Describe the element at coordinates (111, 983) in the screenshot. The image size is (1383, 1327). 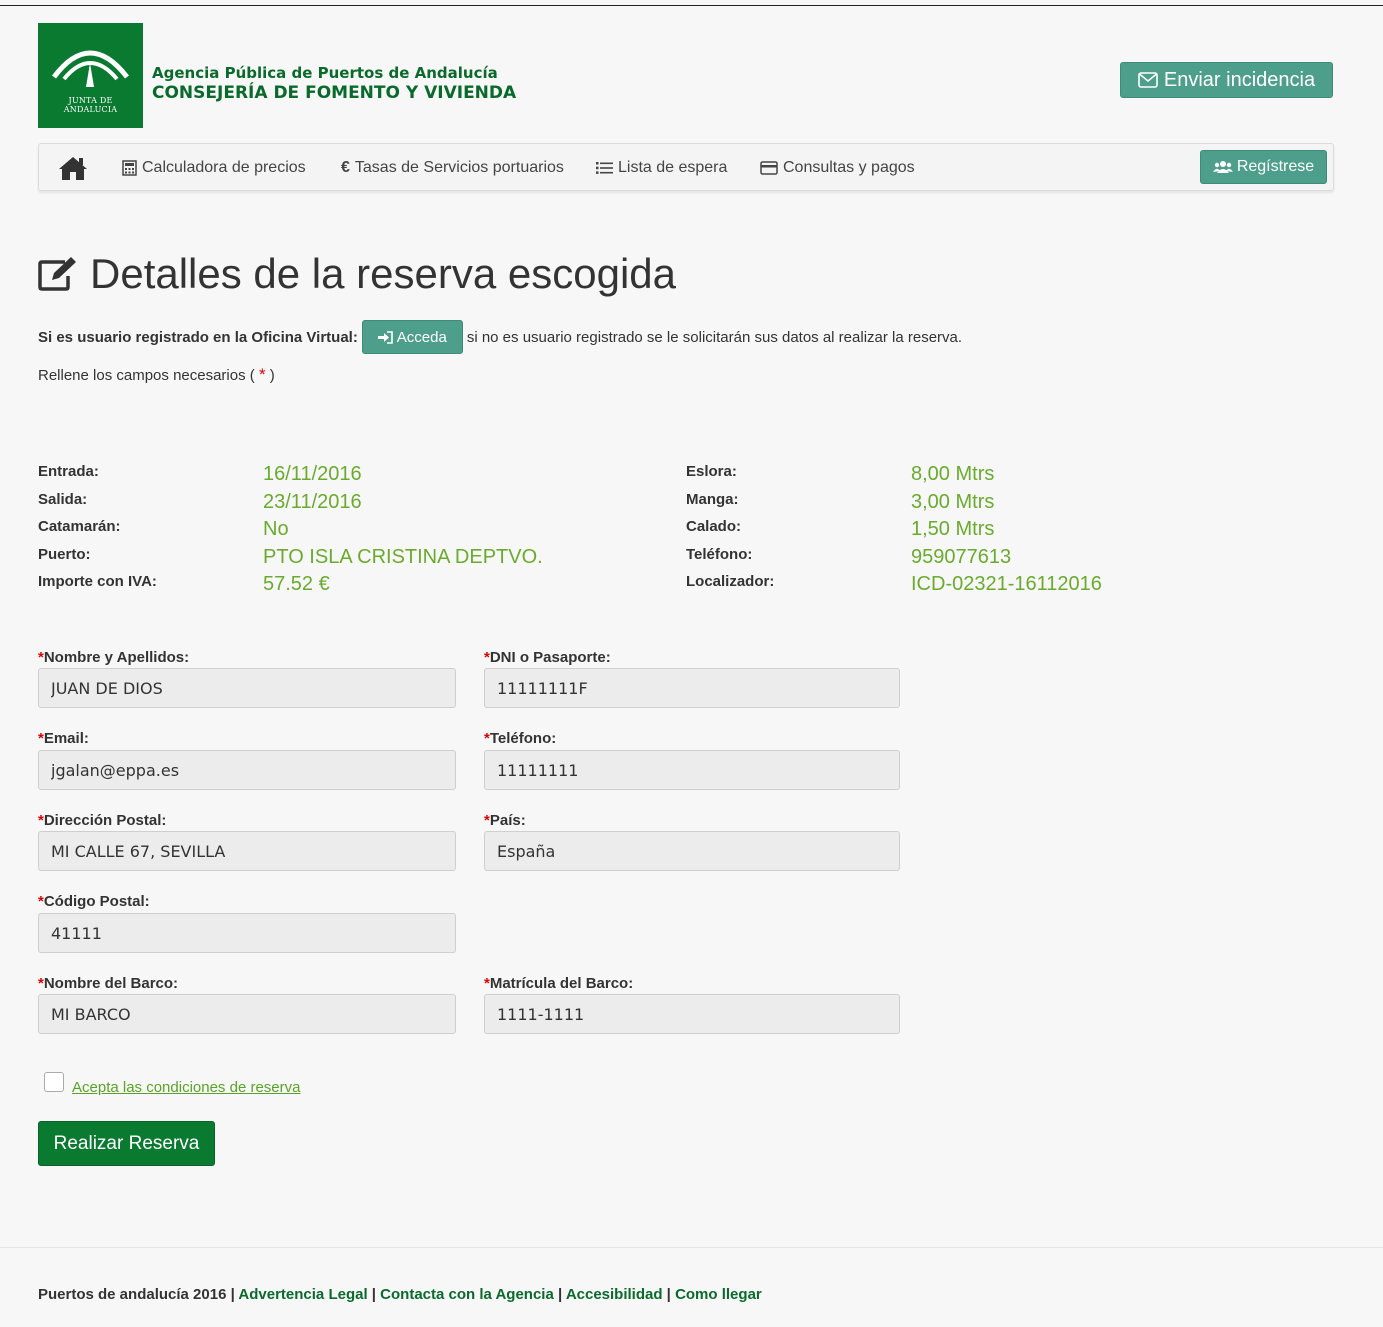
I see `barco-label-text: Nombre del Barco:` at that location.